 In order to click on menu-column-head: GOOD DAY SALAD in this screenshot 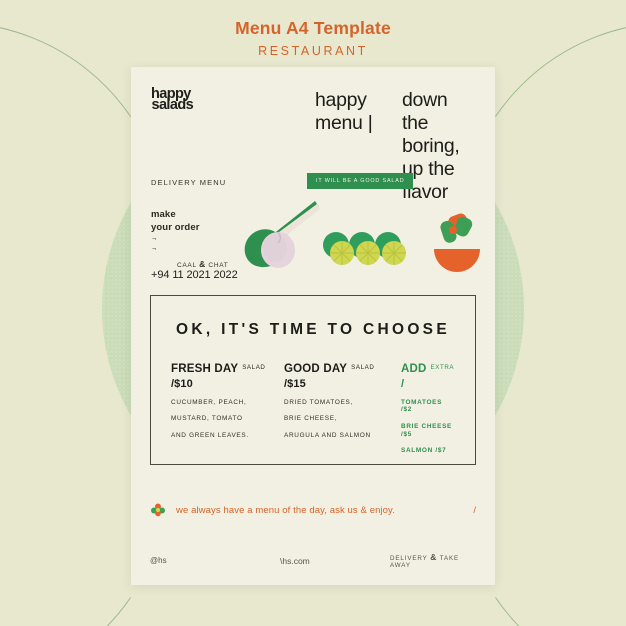, I will do `click(342, 369)`.